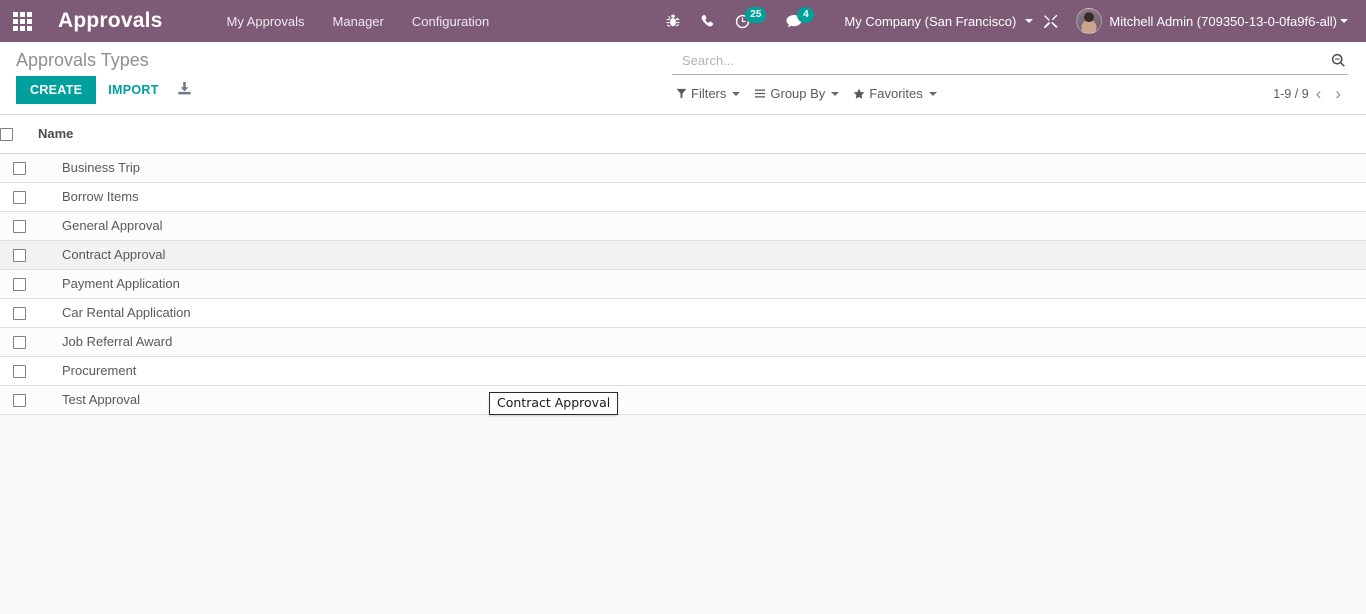 The image size is (1366, 614). Describe the element at coordinates (56, 90) in the screenshot. I see `create-button: CREATE` at that location.